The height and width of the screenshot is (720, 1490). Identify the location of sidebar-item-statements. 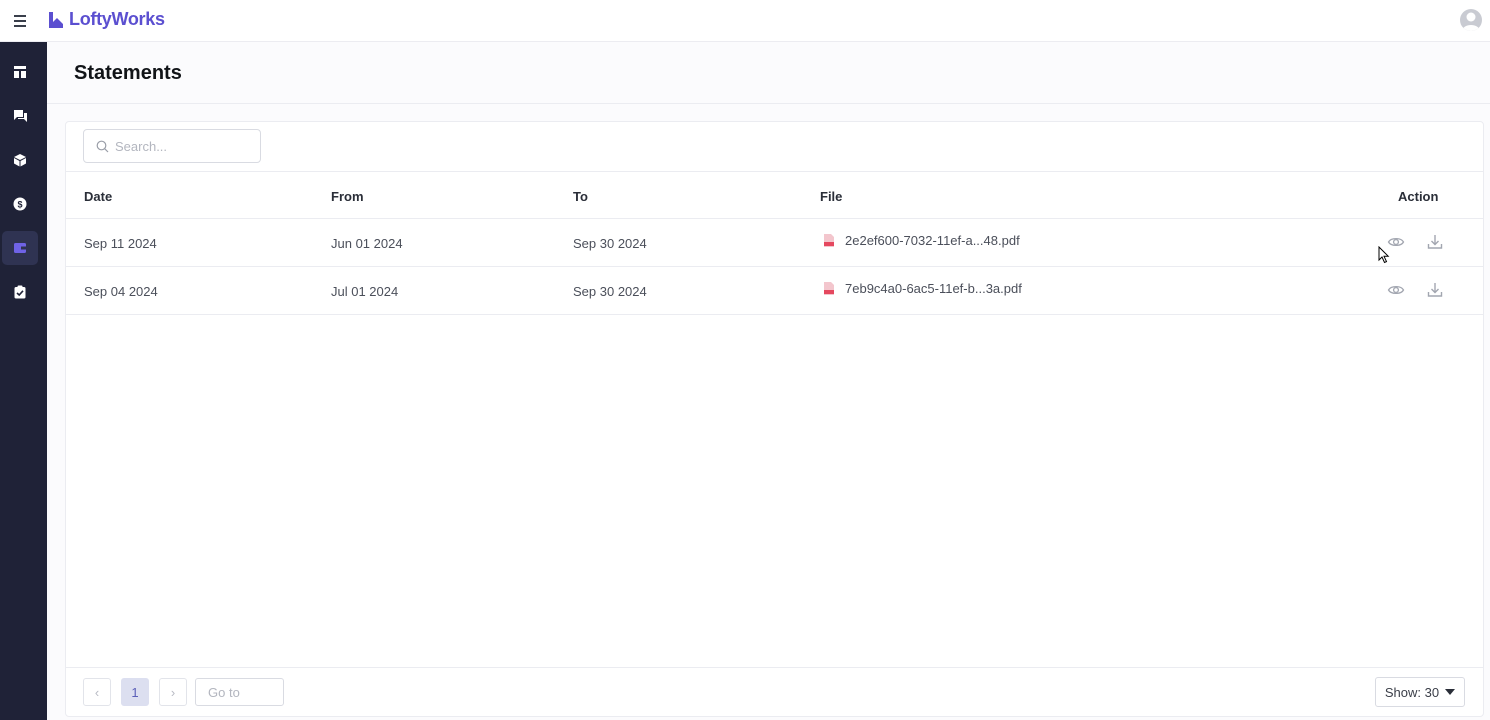
(20, 248).